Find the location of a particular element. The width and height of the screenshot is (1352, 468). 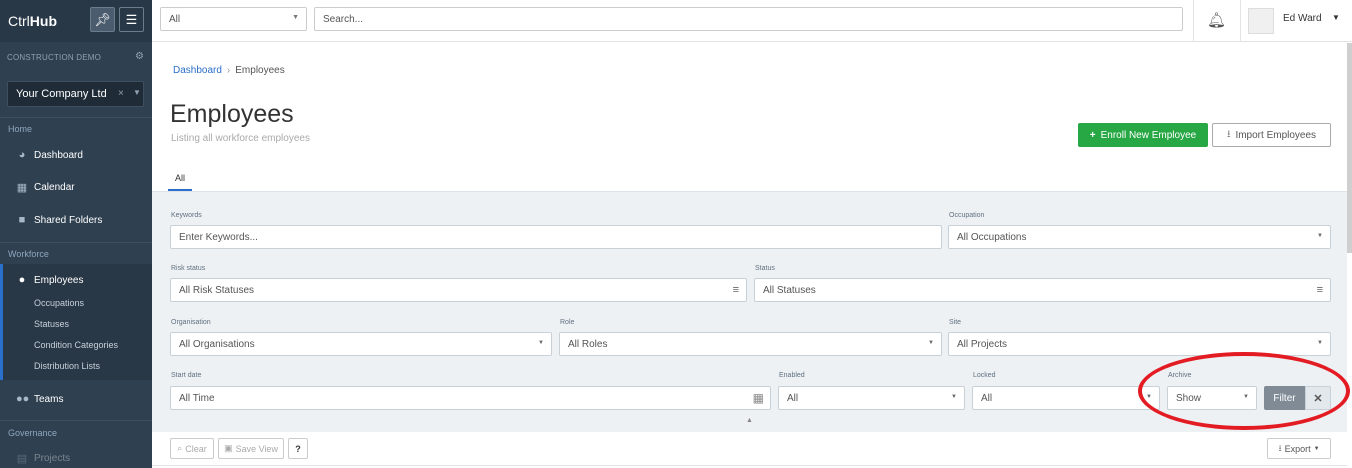

filter-button: Filter is located at coordinates (1284, 398).